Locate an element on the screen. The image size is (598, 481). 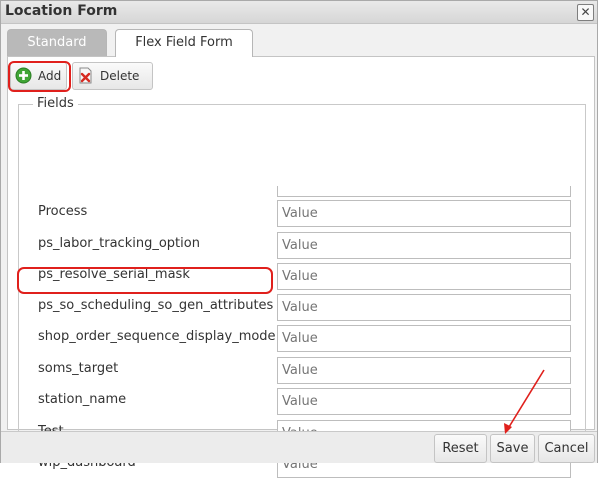
field-label: soms_target is located at coordinates (78, 368).